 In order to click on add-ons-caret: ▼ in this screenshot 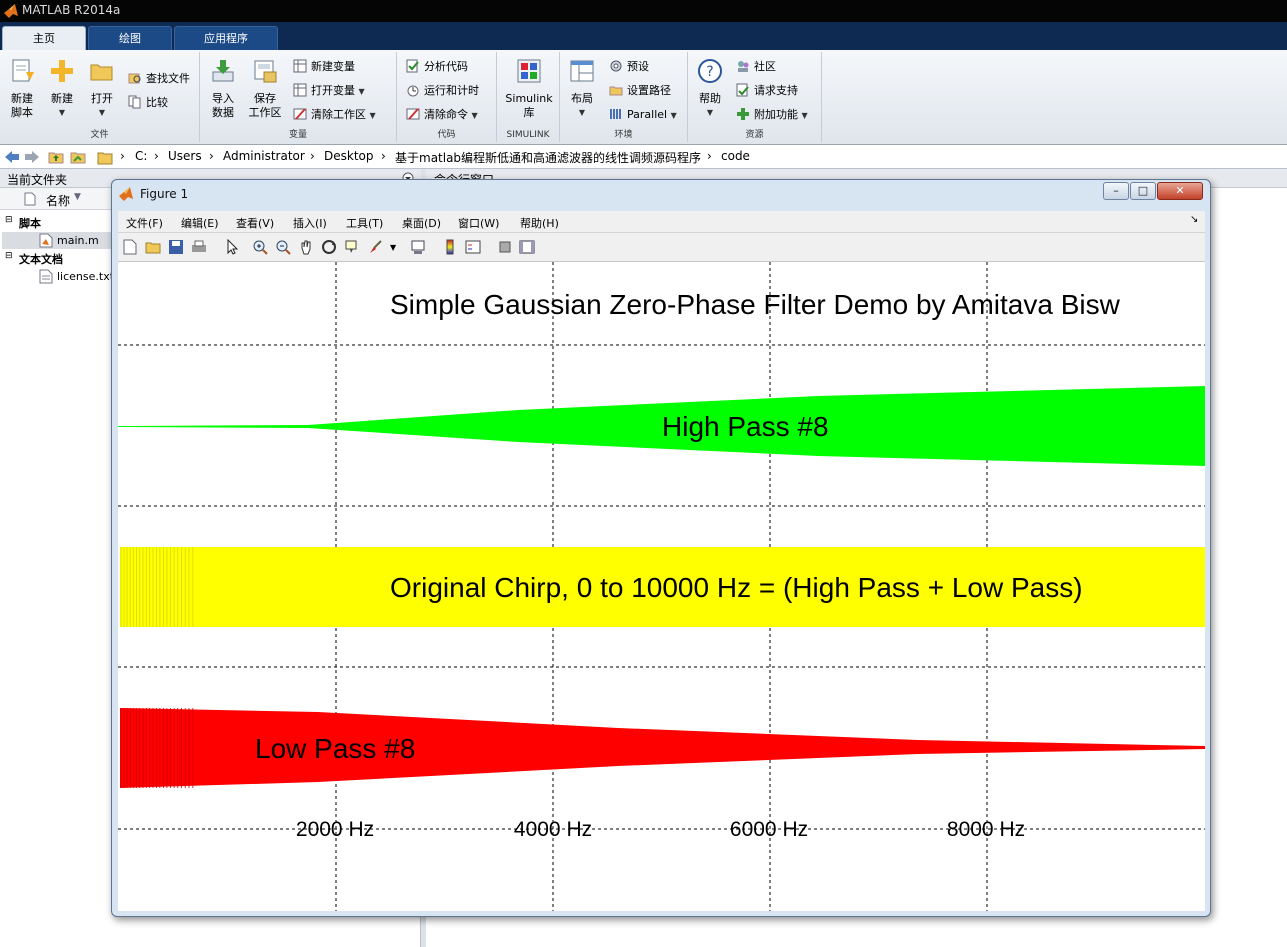, I will do `click(805, 115)`.